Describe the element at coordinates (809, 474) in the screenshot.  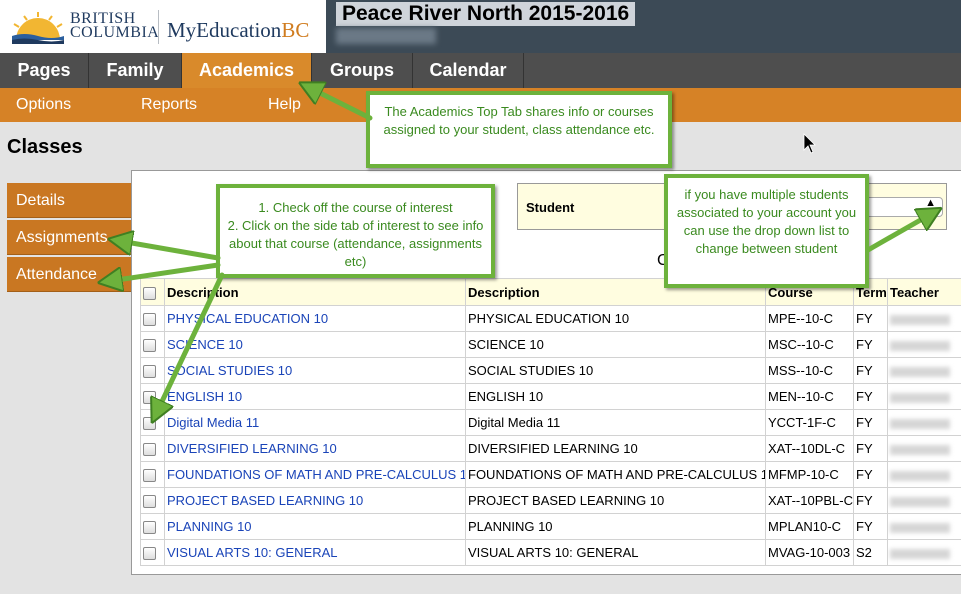
I see `course-code: MFMP-10-C` at that location.